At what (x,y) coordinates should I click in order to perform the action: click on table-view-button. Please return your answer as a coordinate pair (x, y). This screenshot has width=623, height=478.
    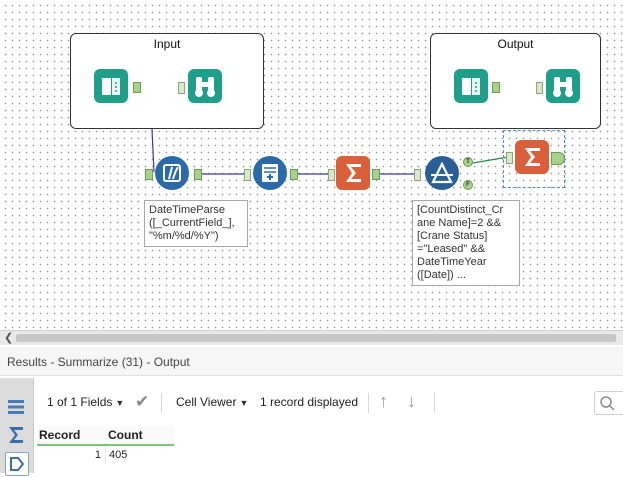
    Looking at the image, I should click on (16, 407).